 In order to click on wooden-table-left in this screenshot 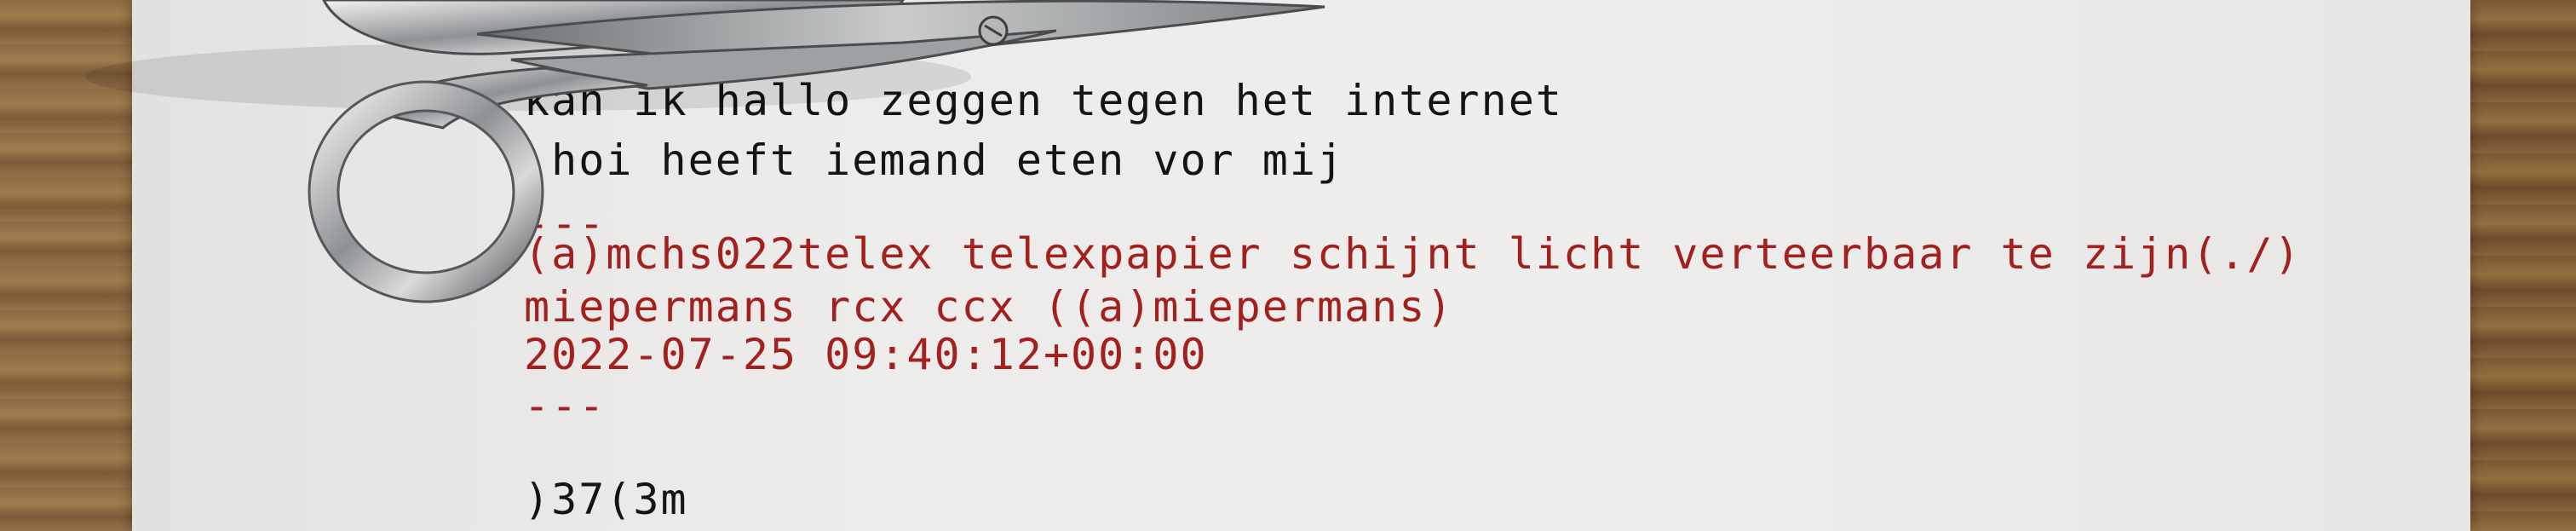, I will do `click(68, 265)`.